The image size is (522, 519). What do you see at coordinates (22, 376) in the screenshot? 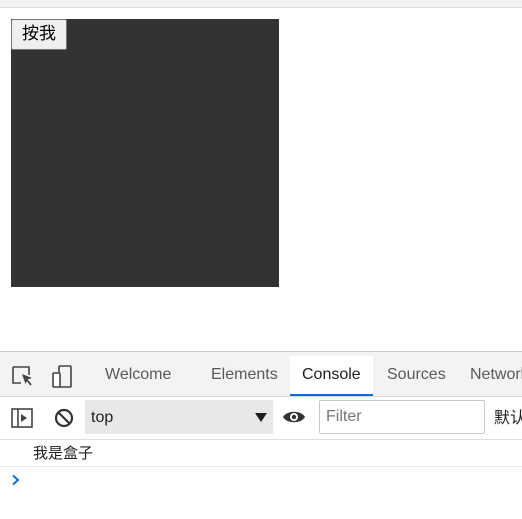
I see `inspect-element-icon` at bounding box center [22, 376].